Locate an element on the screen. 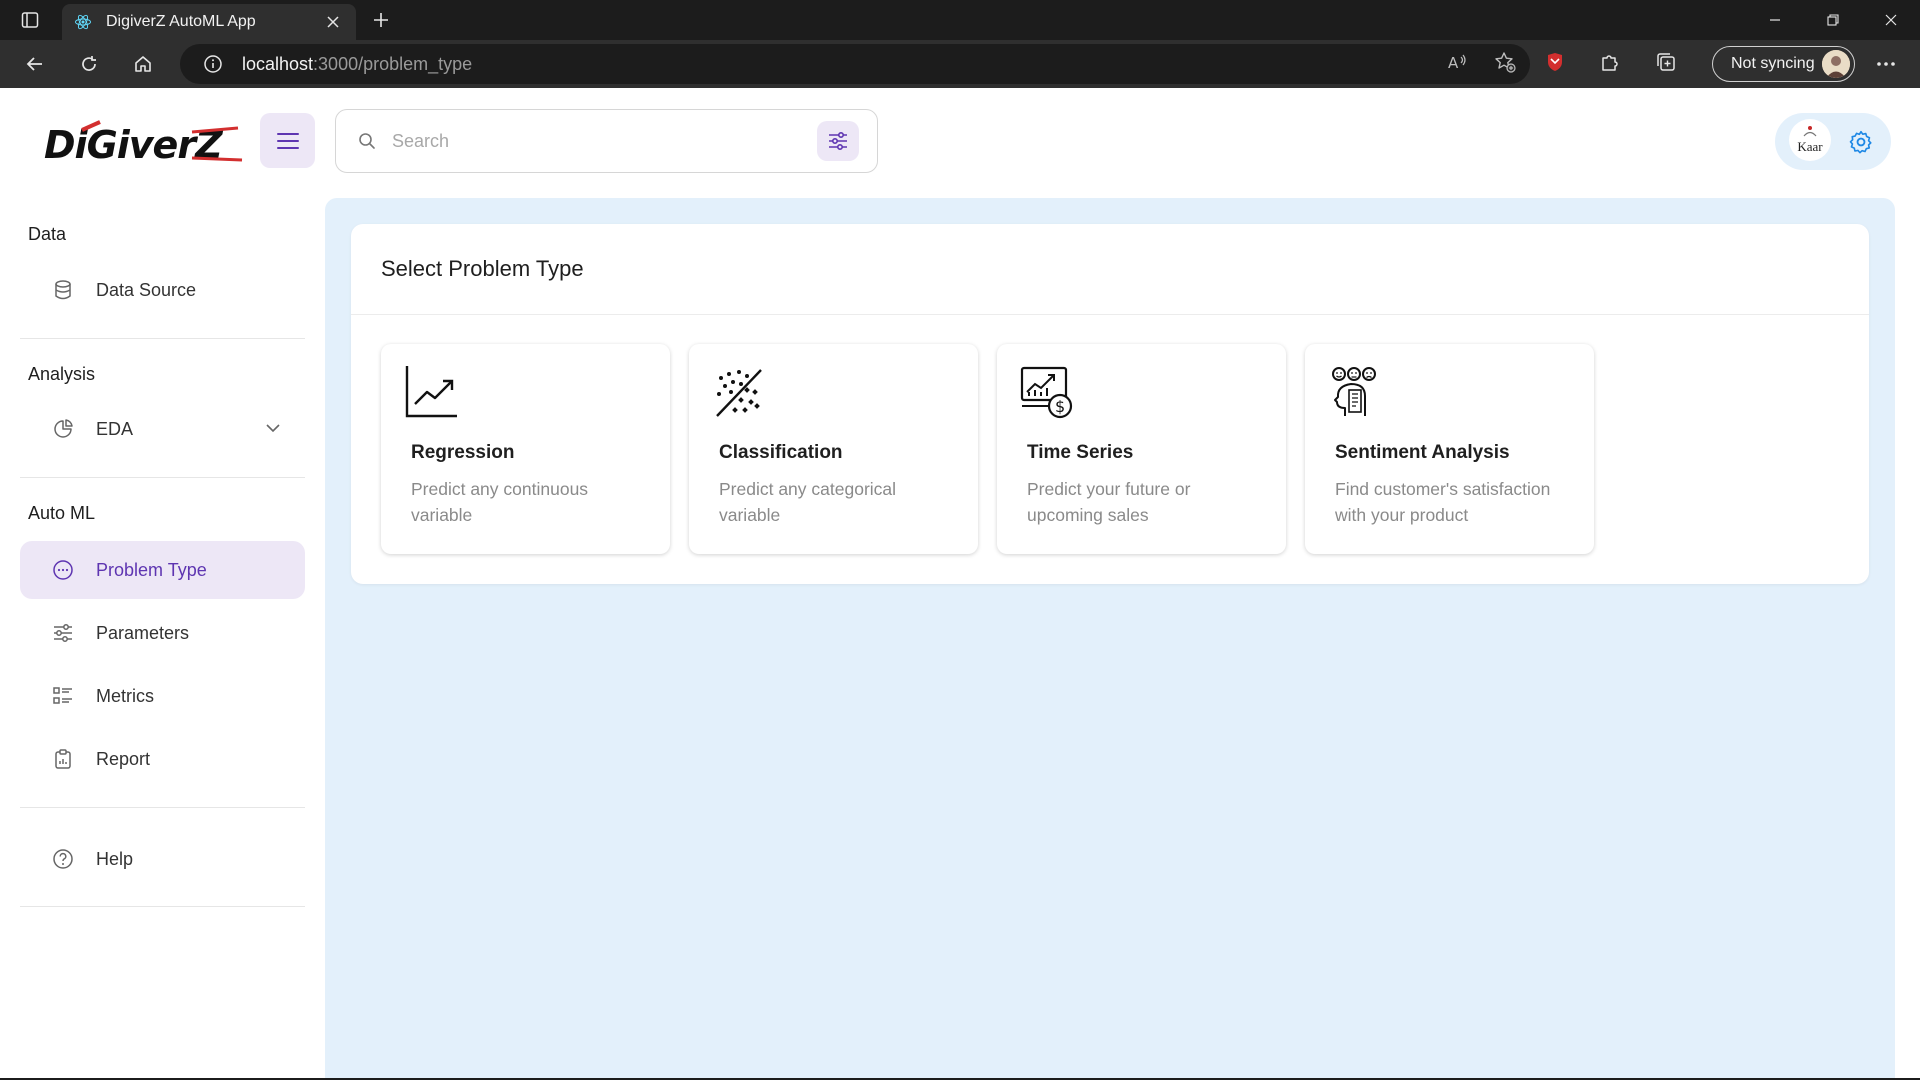 This screenshot has width=1920, height=1080. restore-button is located at coordinates (1833, 20).